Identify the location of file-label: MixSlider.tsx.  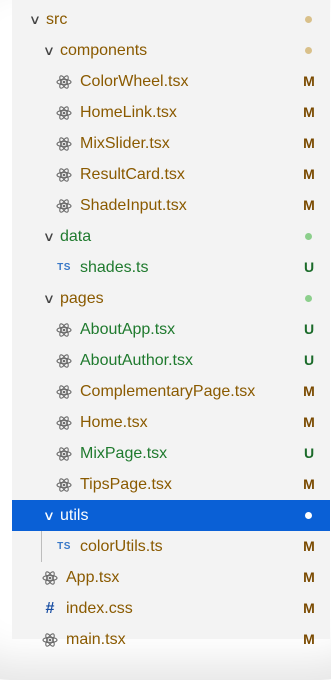
(125, 143).